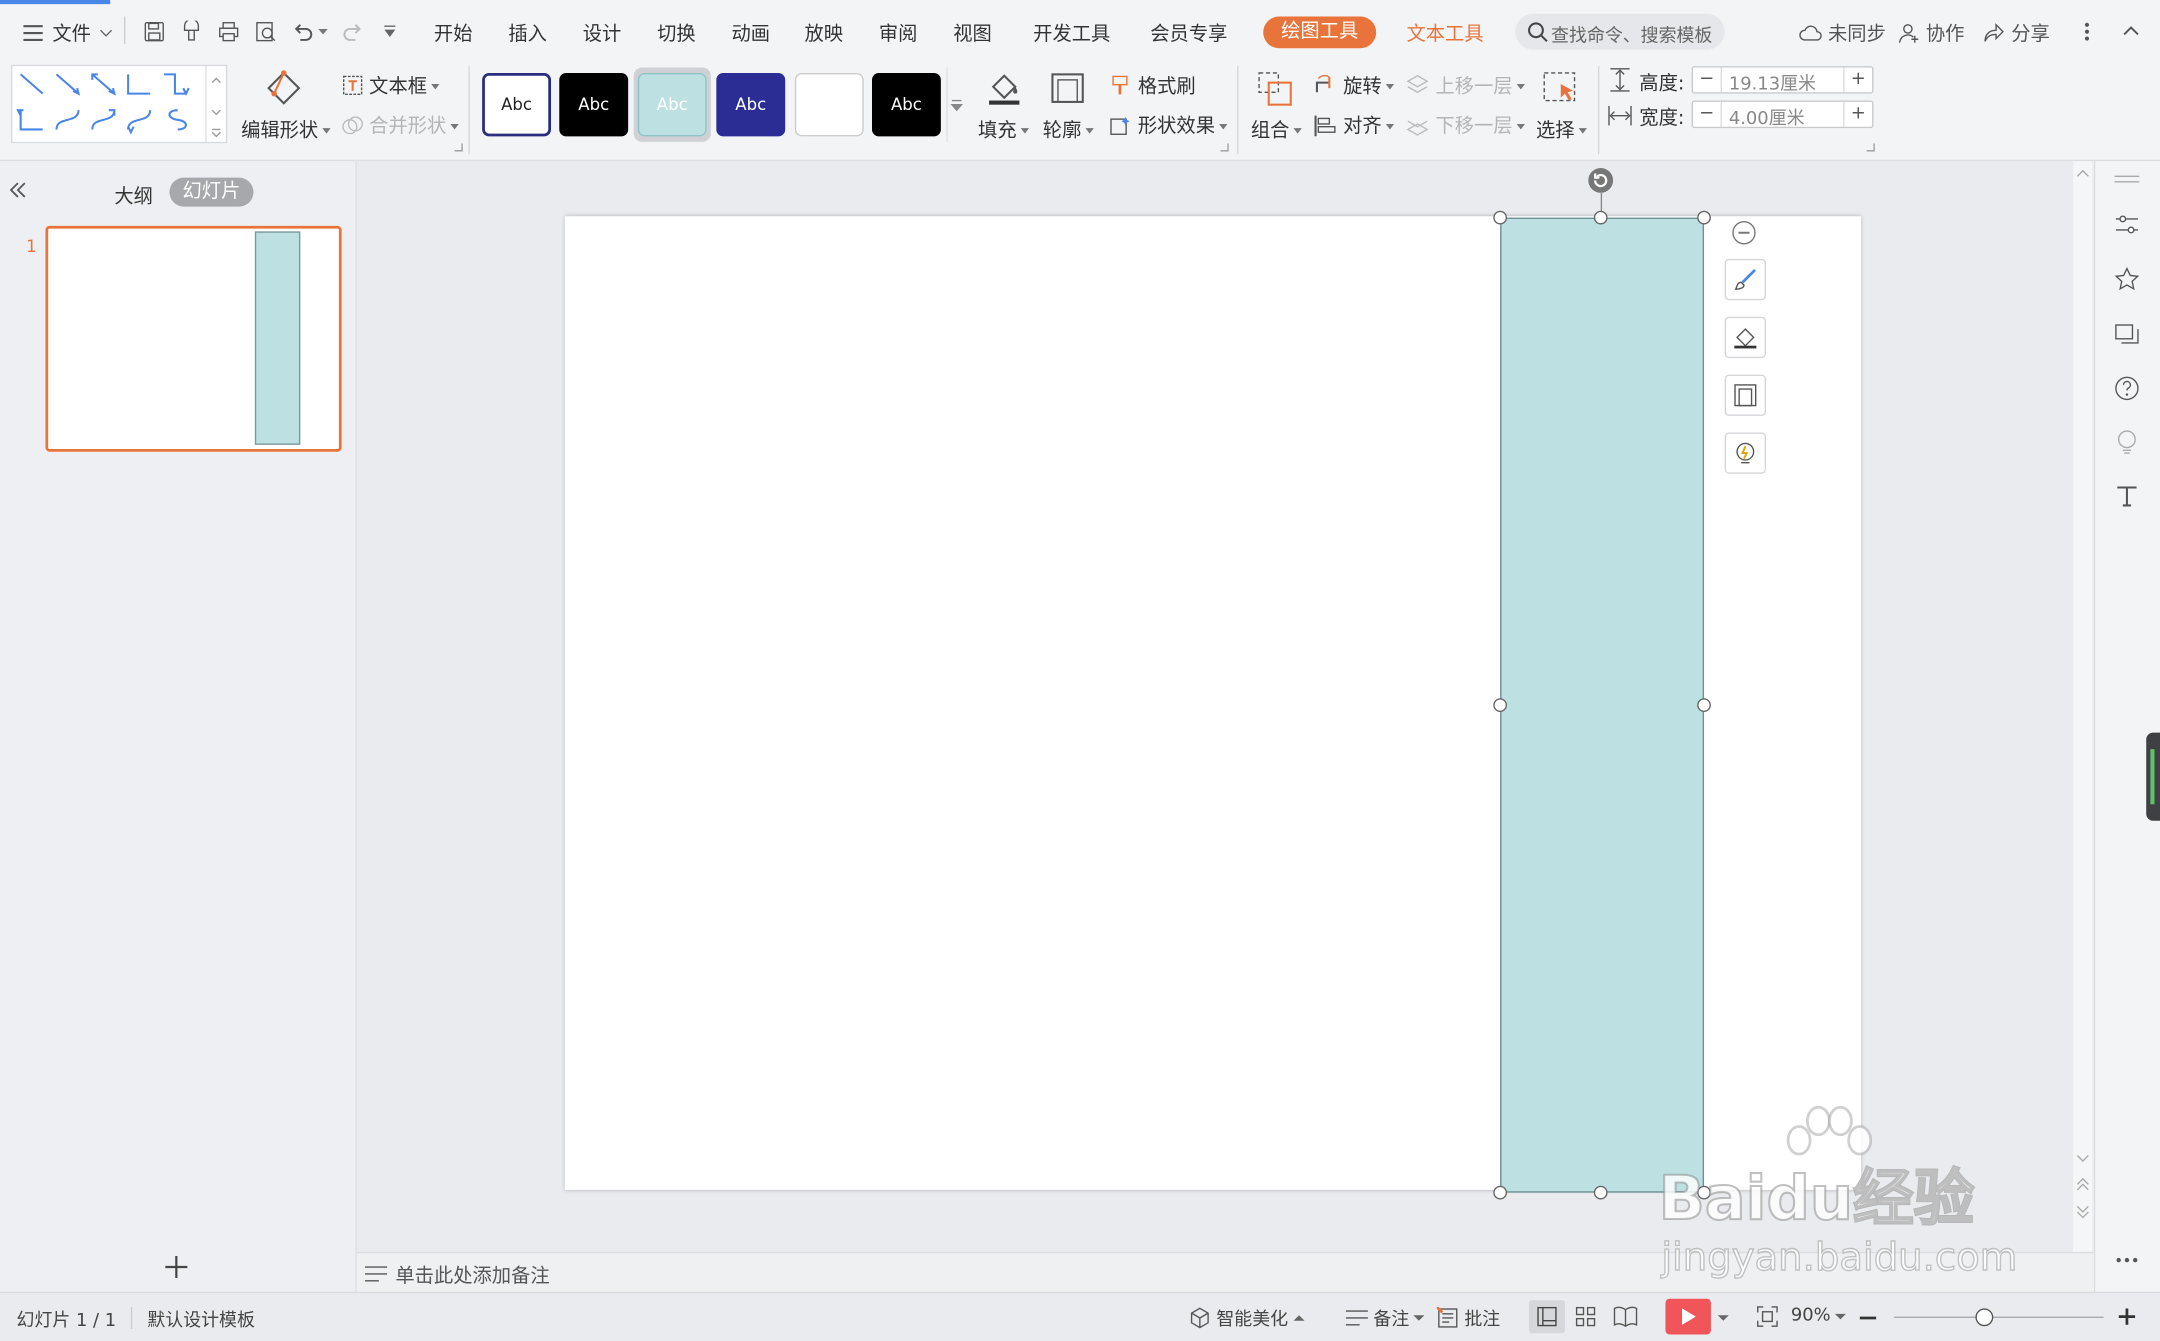 The image size is (2160, 1341). Describe the element at coordinates (1818, 1316) in the screenshot. I see `zoom-level-dropdown: 90%` at that location.